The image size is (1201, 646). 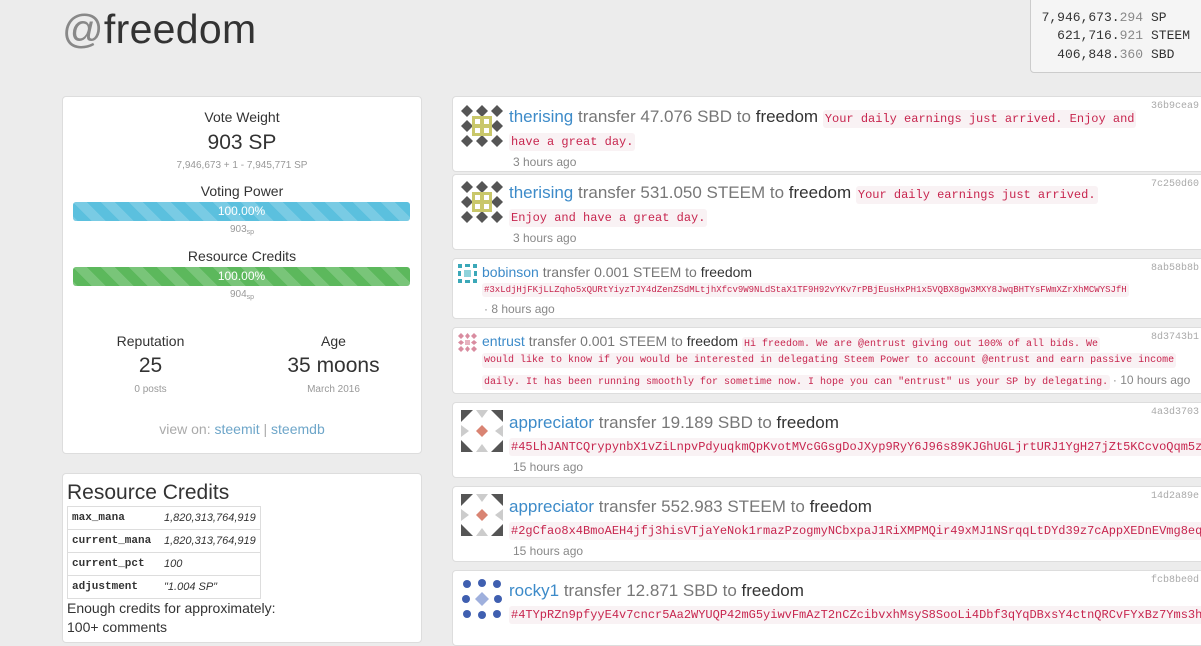 What do you see at coordinates (333, 341) in the screenshot?
I see `age-label: Age` at bounding box center [333, 341].